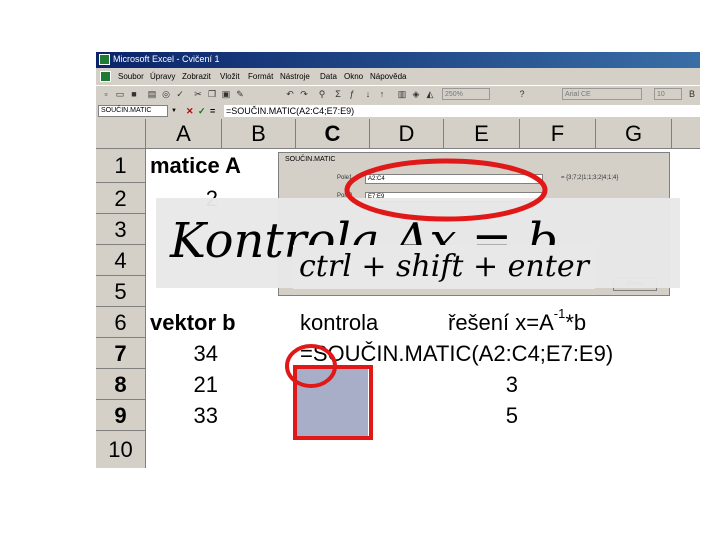  What do you see at coordinates (131, 76) in the screenshot?
I see `menu-soubor: Soubor` at bounding box center [131, 76].